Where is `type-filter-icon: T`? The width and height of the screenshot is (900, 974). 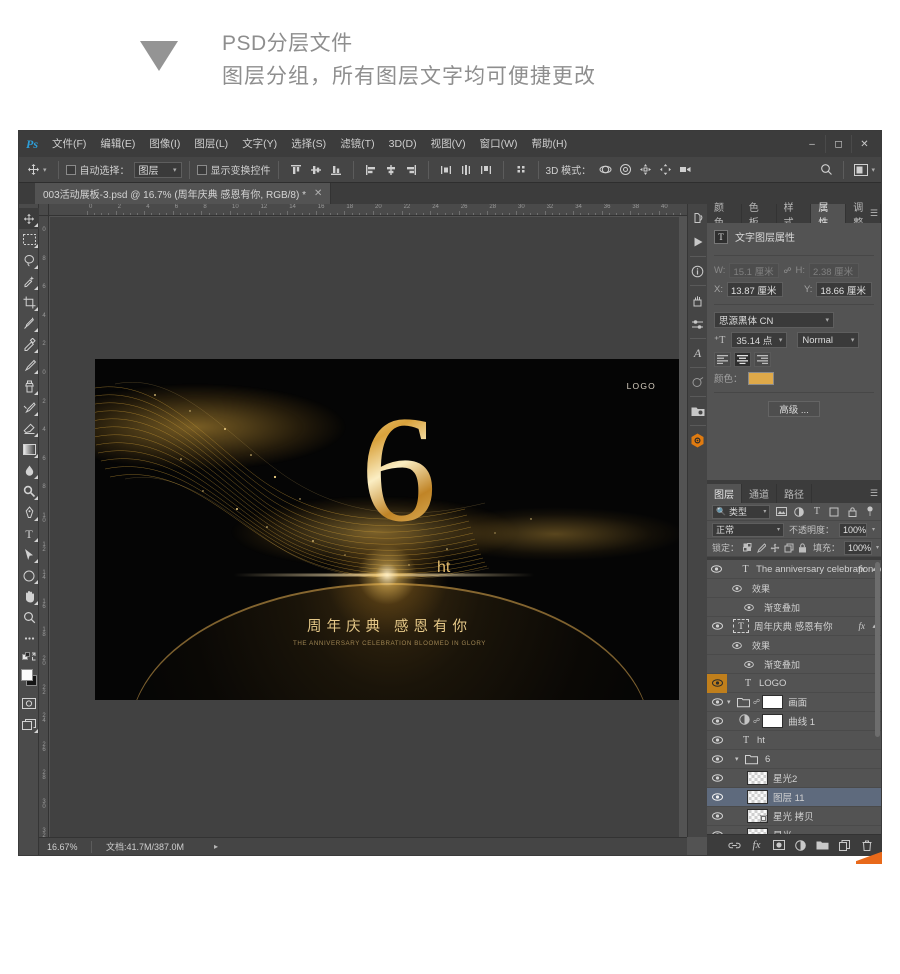 type-filter-icon: T is located at coordinates (817, 511).